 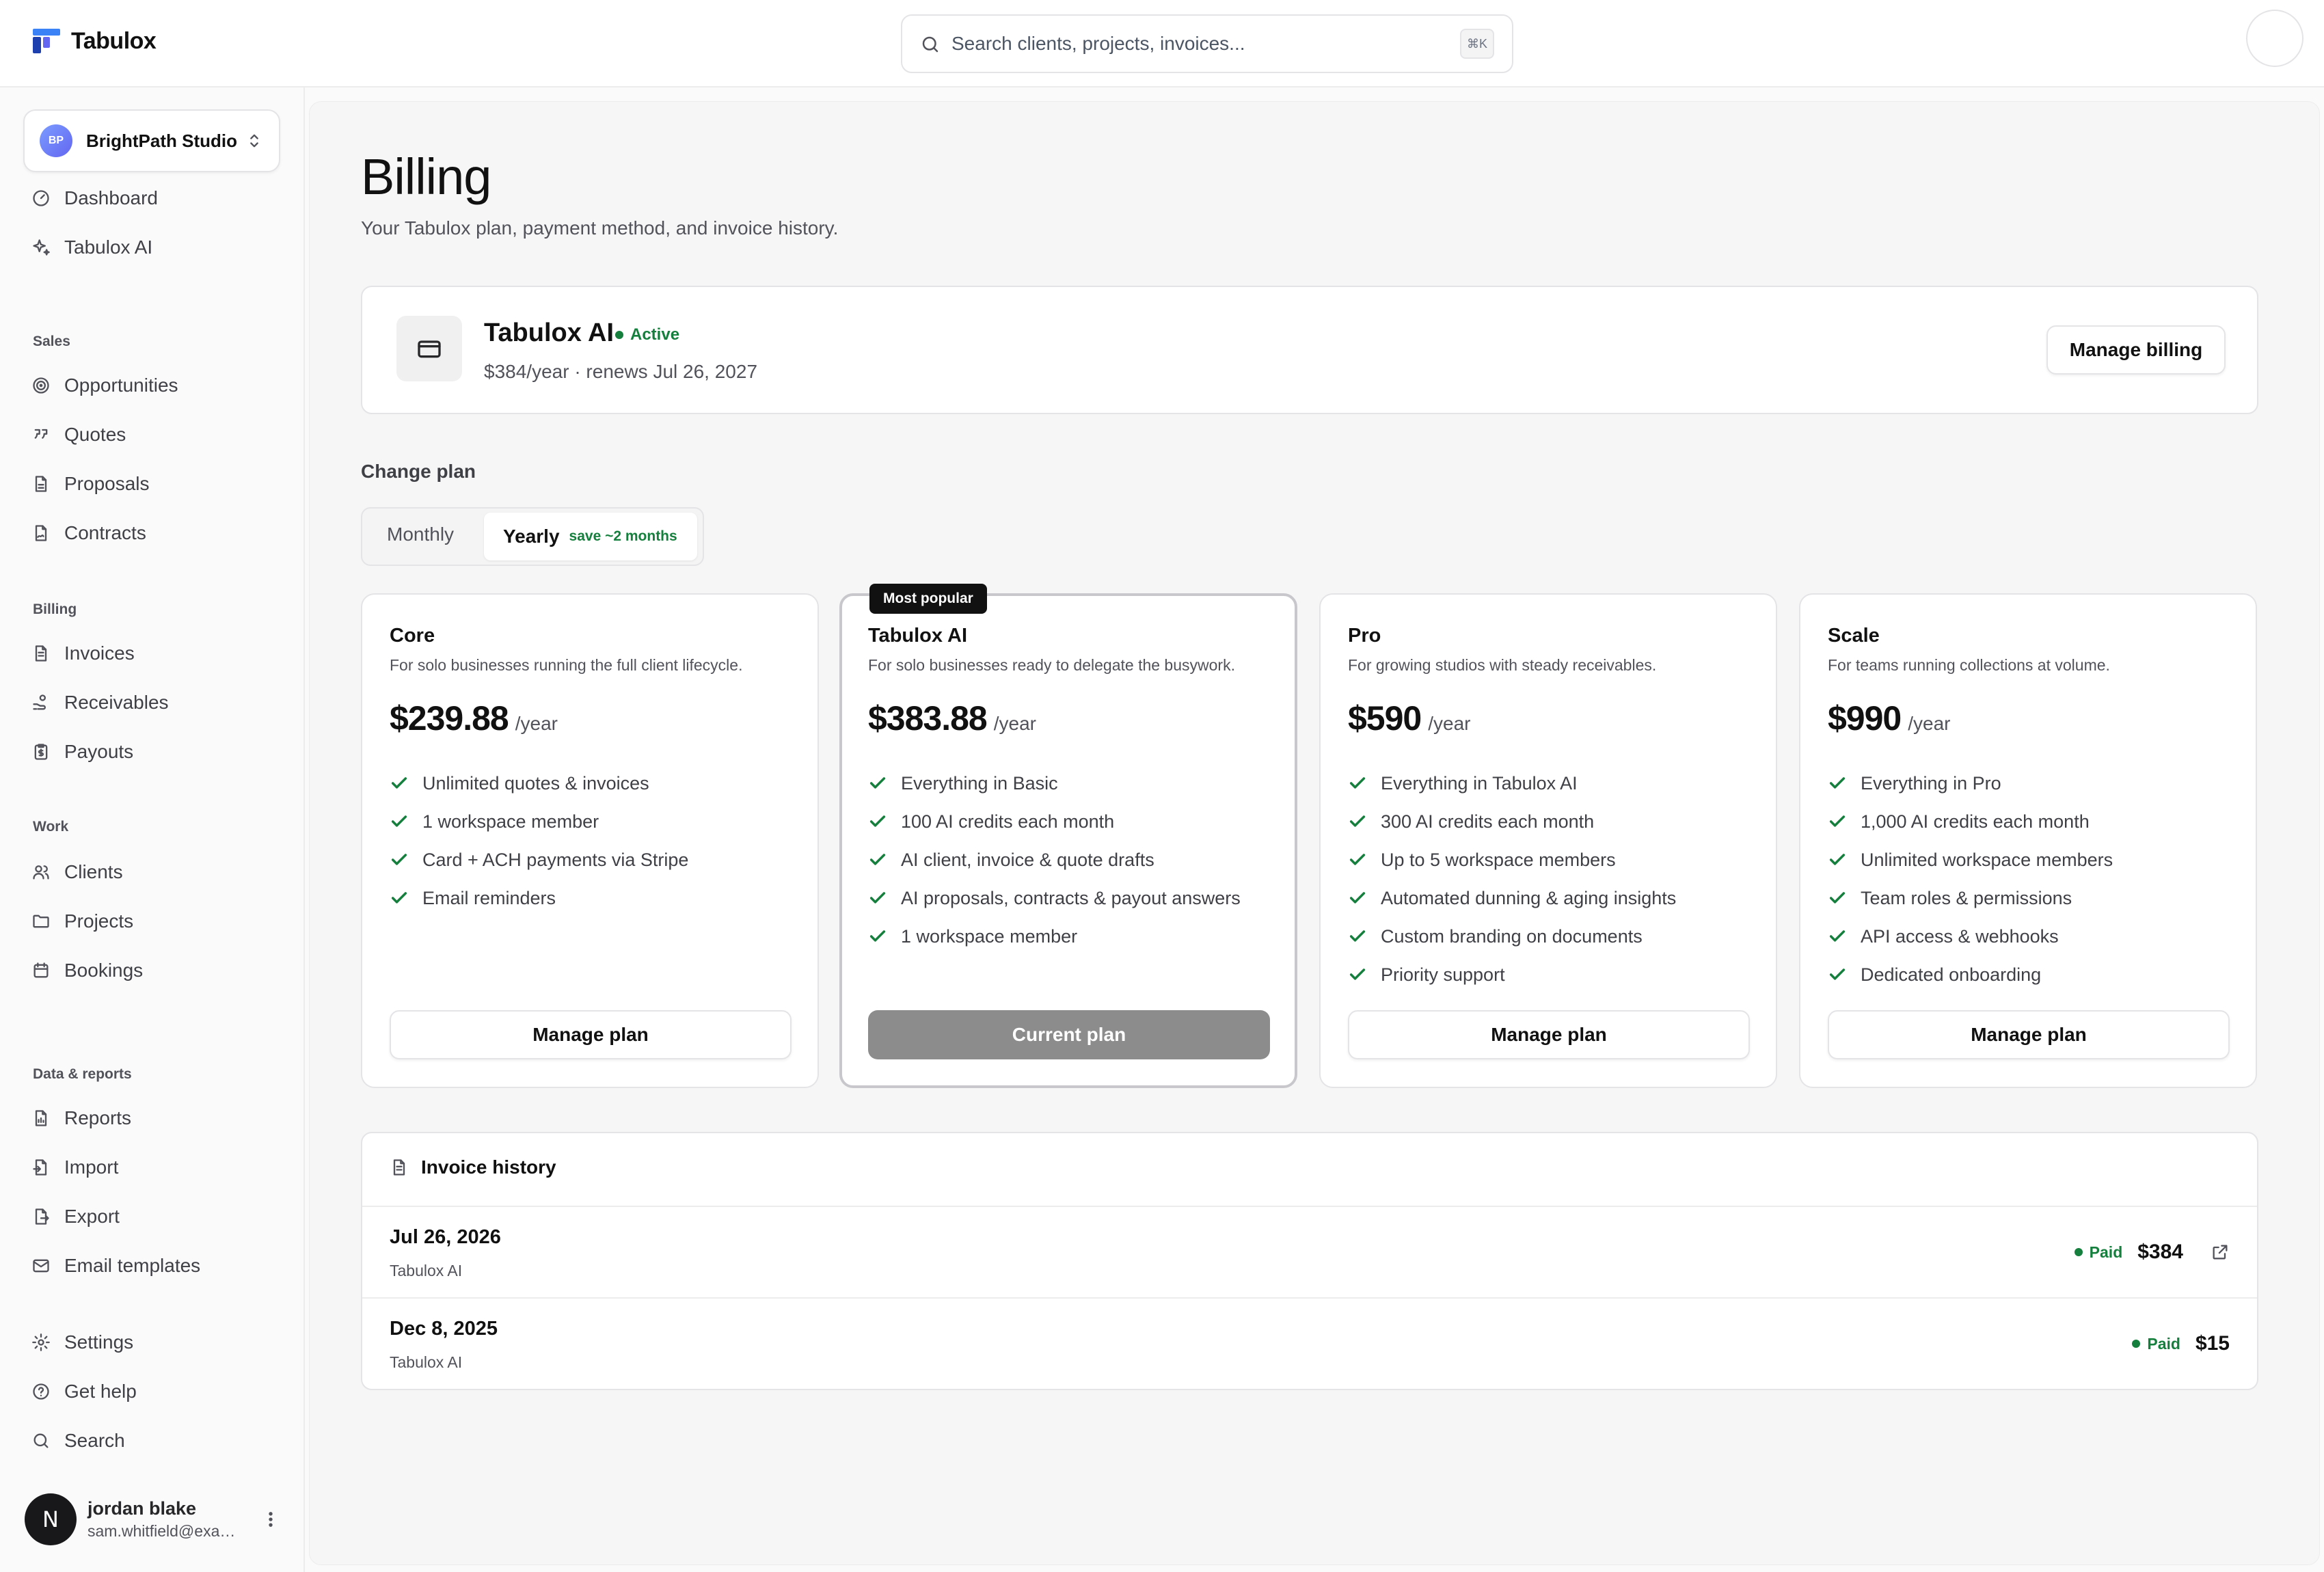 What do you see at coordinates (74, 1167) in the screenshot?
I see `sidebar-item-import: Import` at bounding box center [74, 1167].